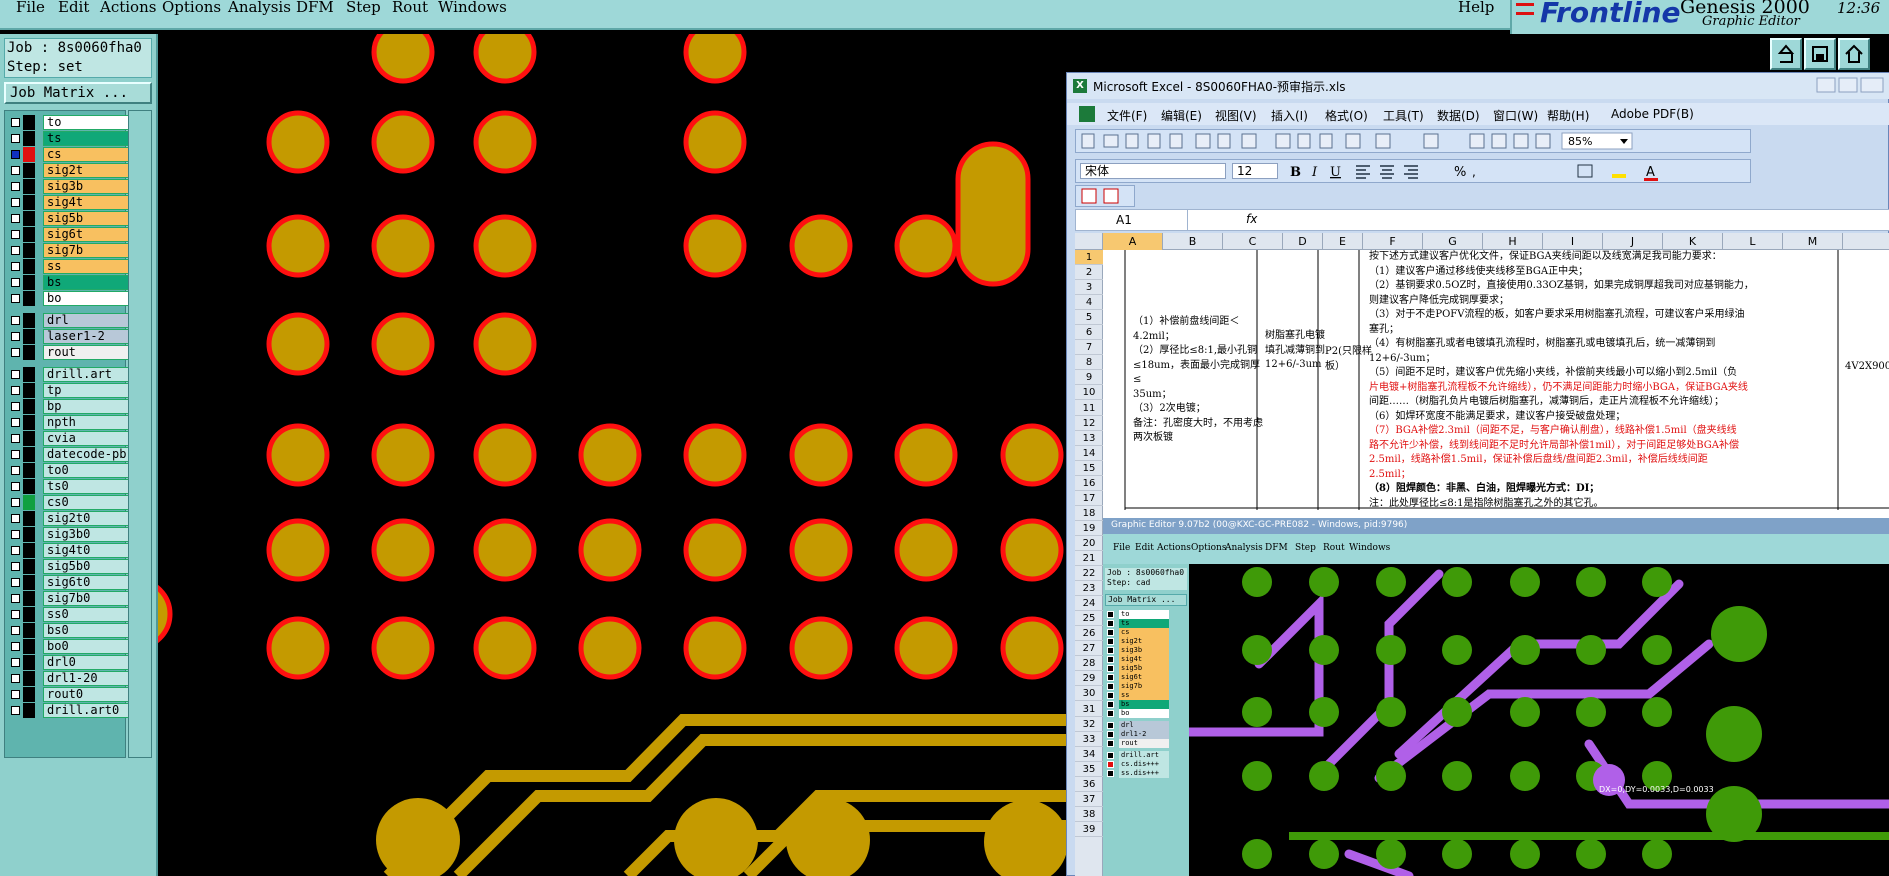 The image size is (1889, 876). I want to click on row-header-22: 22, so click(1089, 574).